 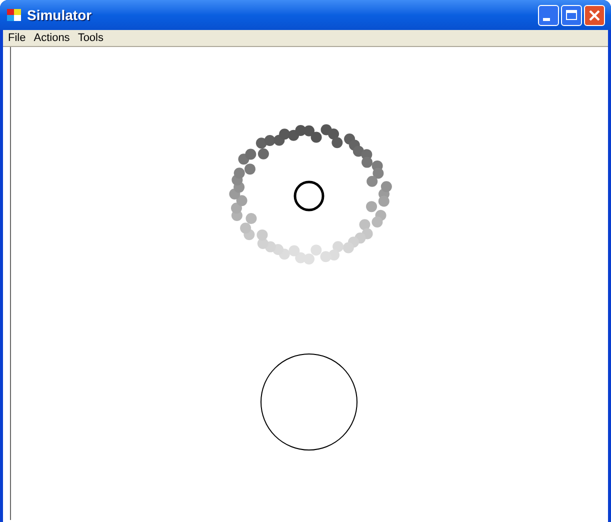 I want to click on maximize-button, so click(x=571, y=15).